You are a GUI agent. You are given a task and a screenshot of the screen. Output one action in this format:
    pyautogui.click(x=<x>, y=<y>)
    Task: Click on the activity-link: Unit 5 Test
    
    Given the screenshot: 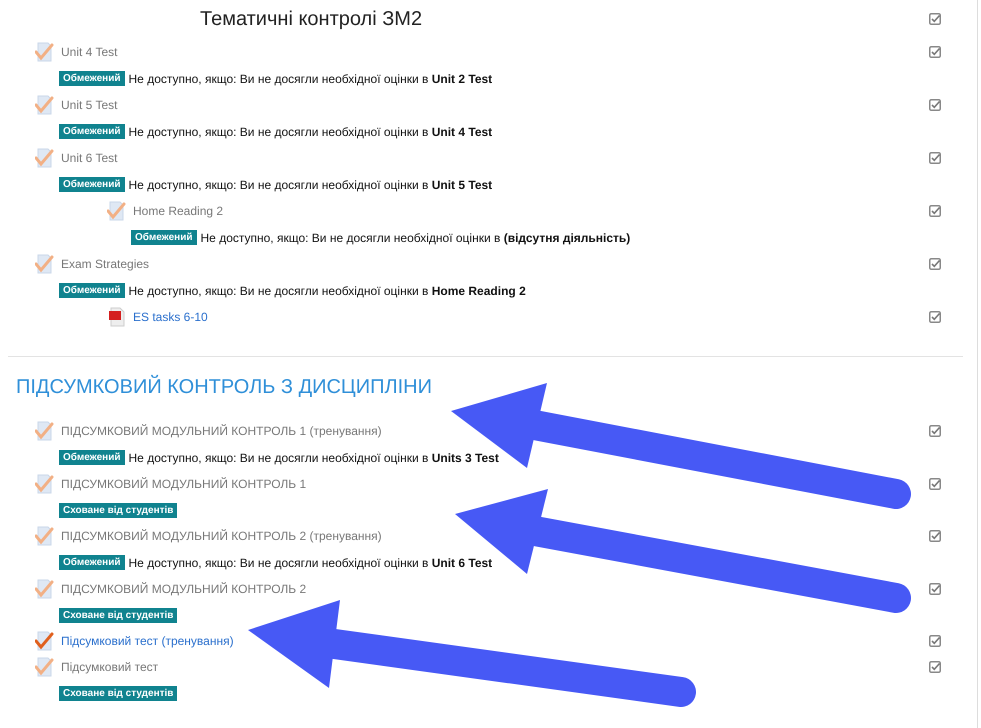 What is the action you would take?
    pyautogui.click(x=495, y=105)
    